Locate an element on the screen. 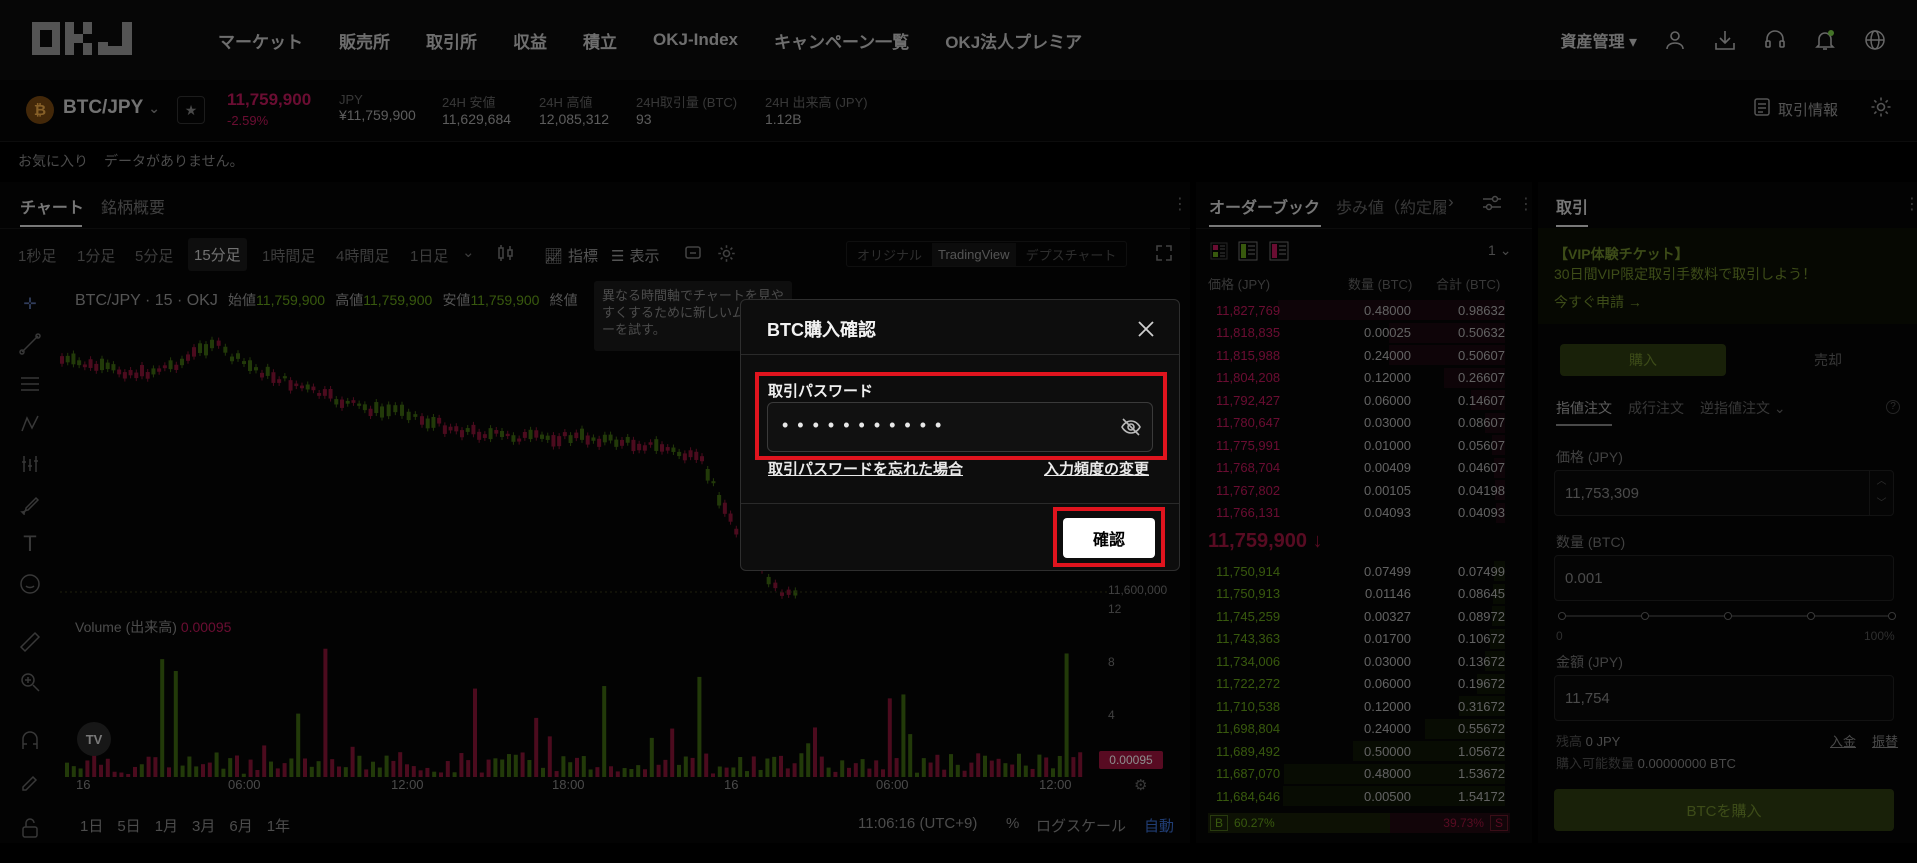 The image size is (1917, 863). confirm-button: 確認 is located at coordinates (1109, 538).